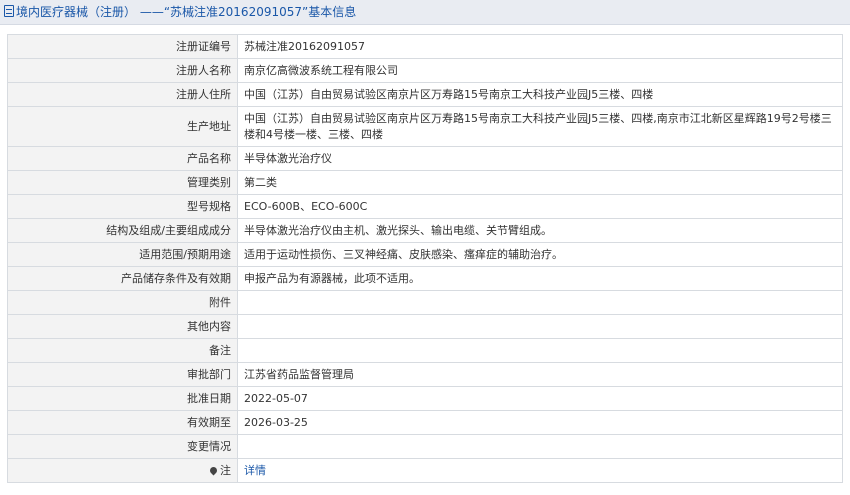 This screenshot has width=850, height=495. Describe the element at coordinates (540, 182) in the screenshot. I see `row-value: 第二类` at that location.